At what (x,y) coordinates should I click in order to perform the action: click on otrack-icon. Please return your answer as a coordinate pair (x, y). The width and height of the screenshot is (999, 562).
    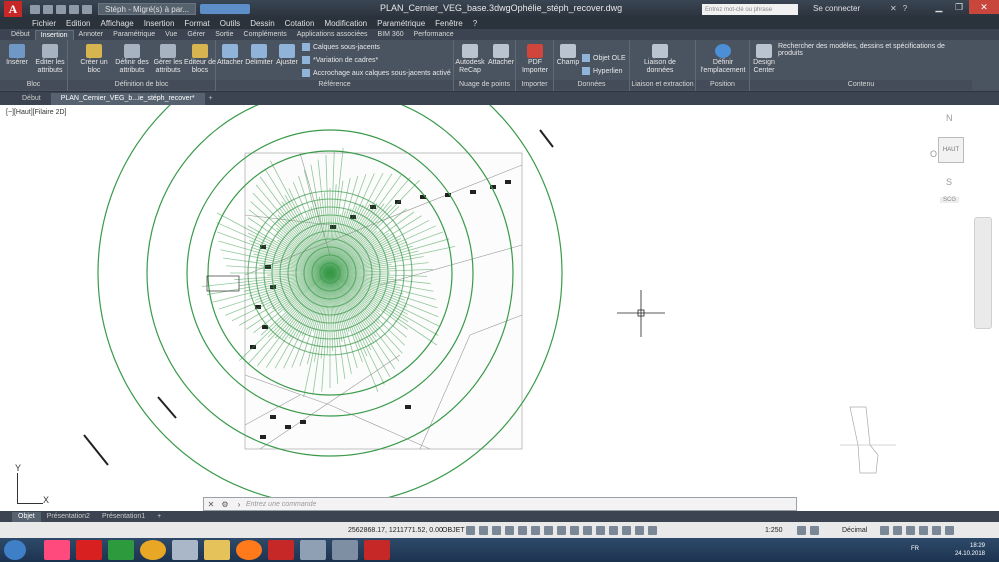
    Looking at the image, I should click on (535, 530).